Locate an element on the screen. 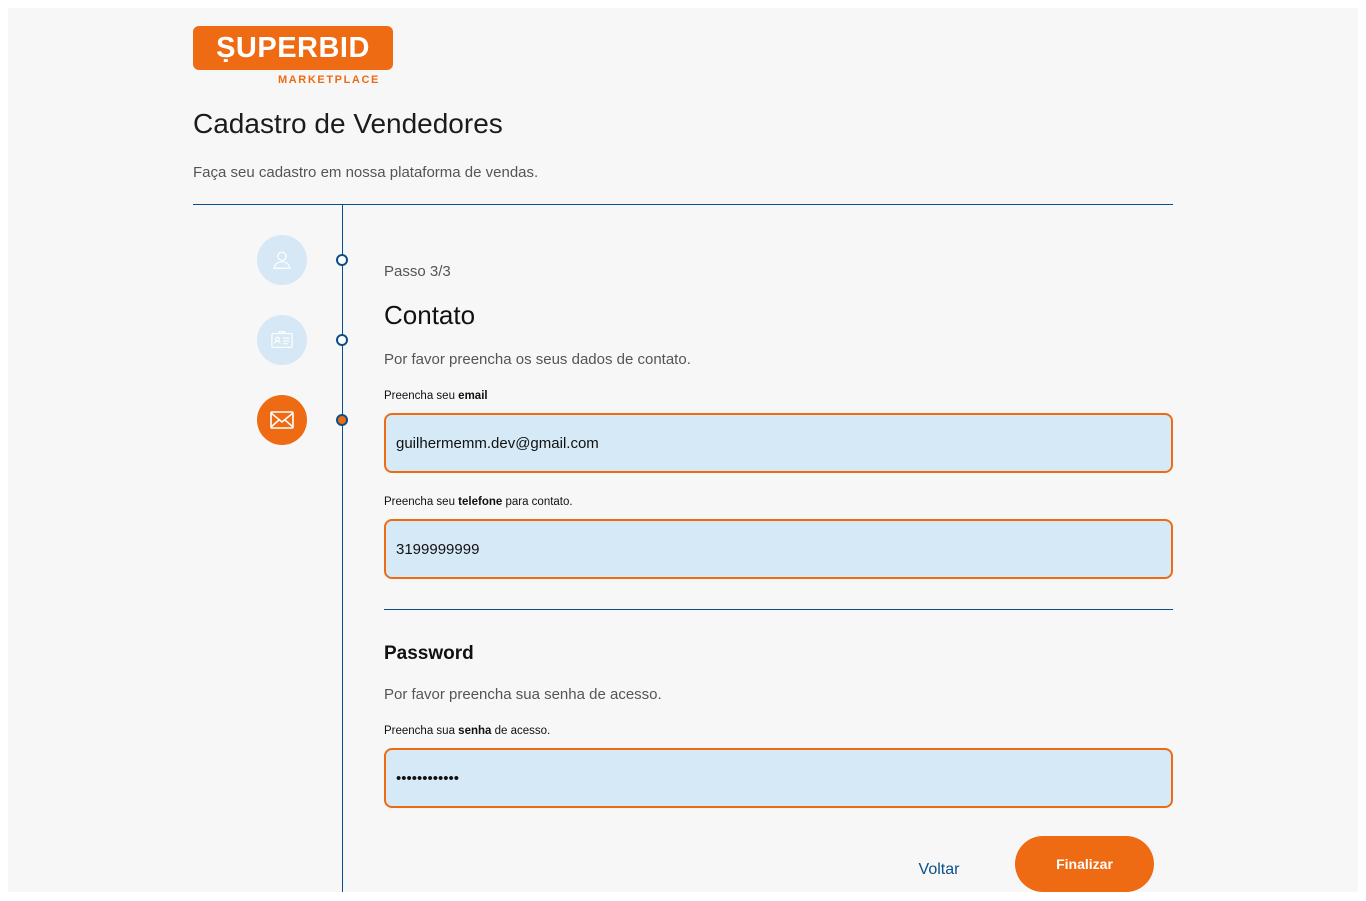 The image size is (1366, 901). step-3-contact is located at coordinates (282, 420).